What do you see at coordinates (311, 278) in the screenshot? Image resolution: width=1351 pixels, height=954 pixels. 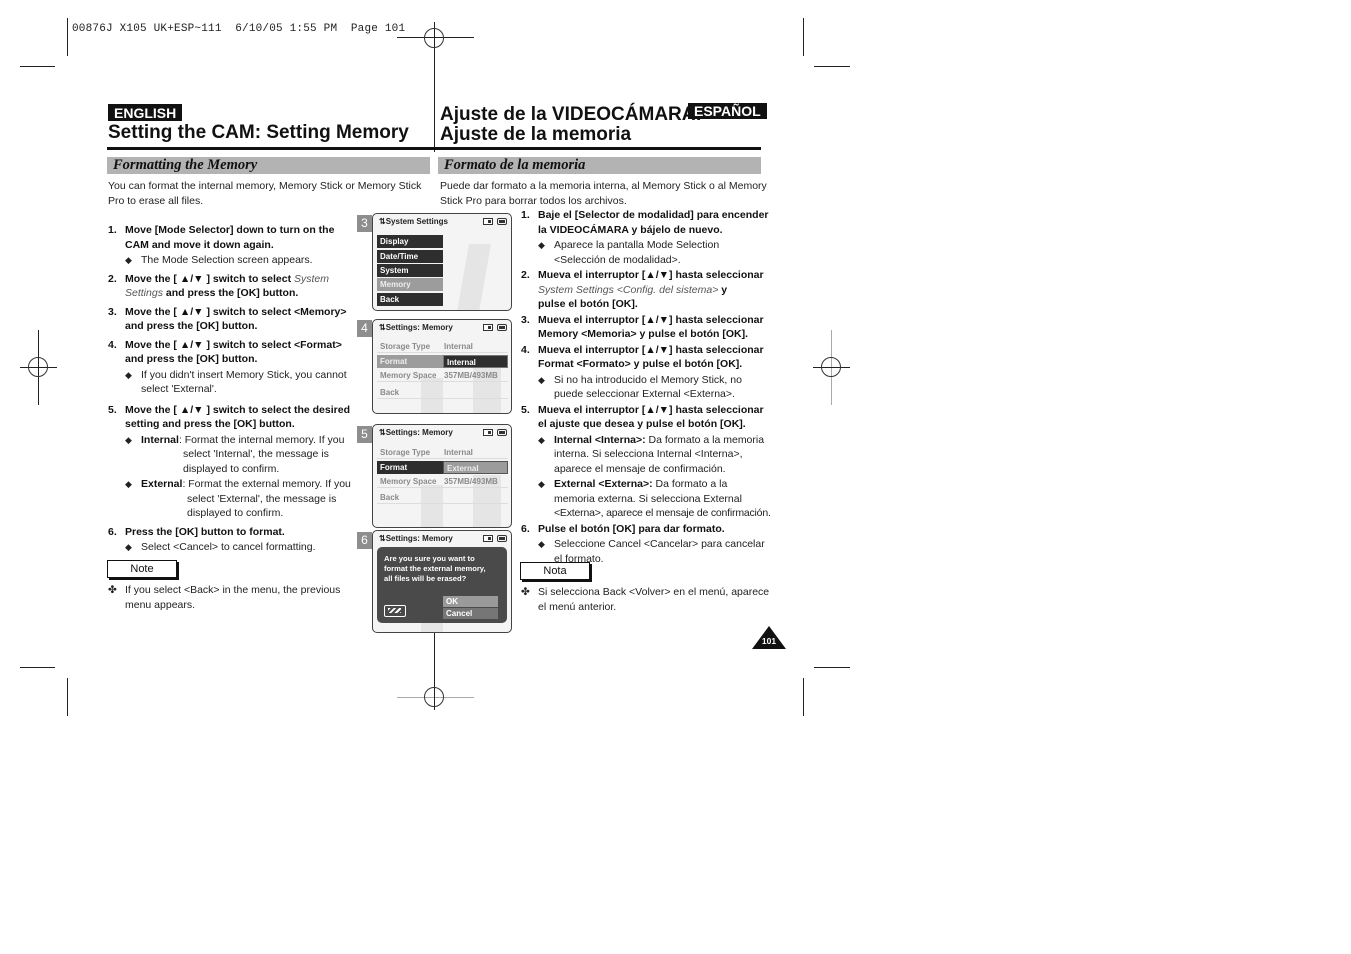 I see `step-text-italic: System` at bounding box center [311, 278].